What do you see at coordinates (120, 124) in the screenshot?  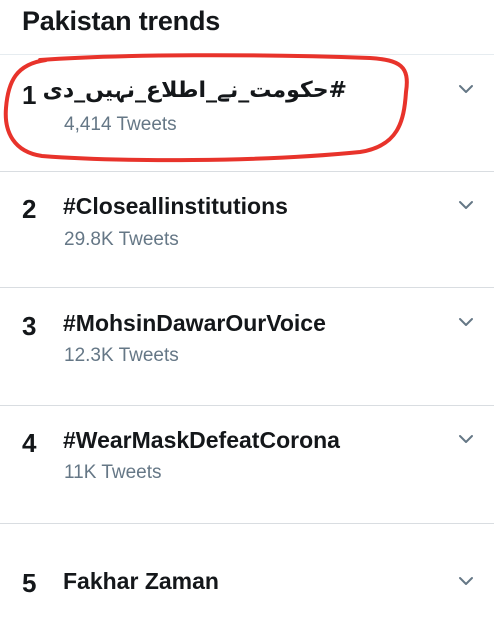 I see `trend-tweet-count: 4,414 Tweets` at bounding box center [120, 124].